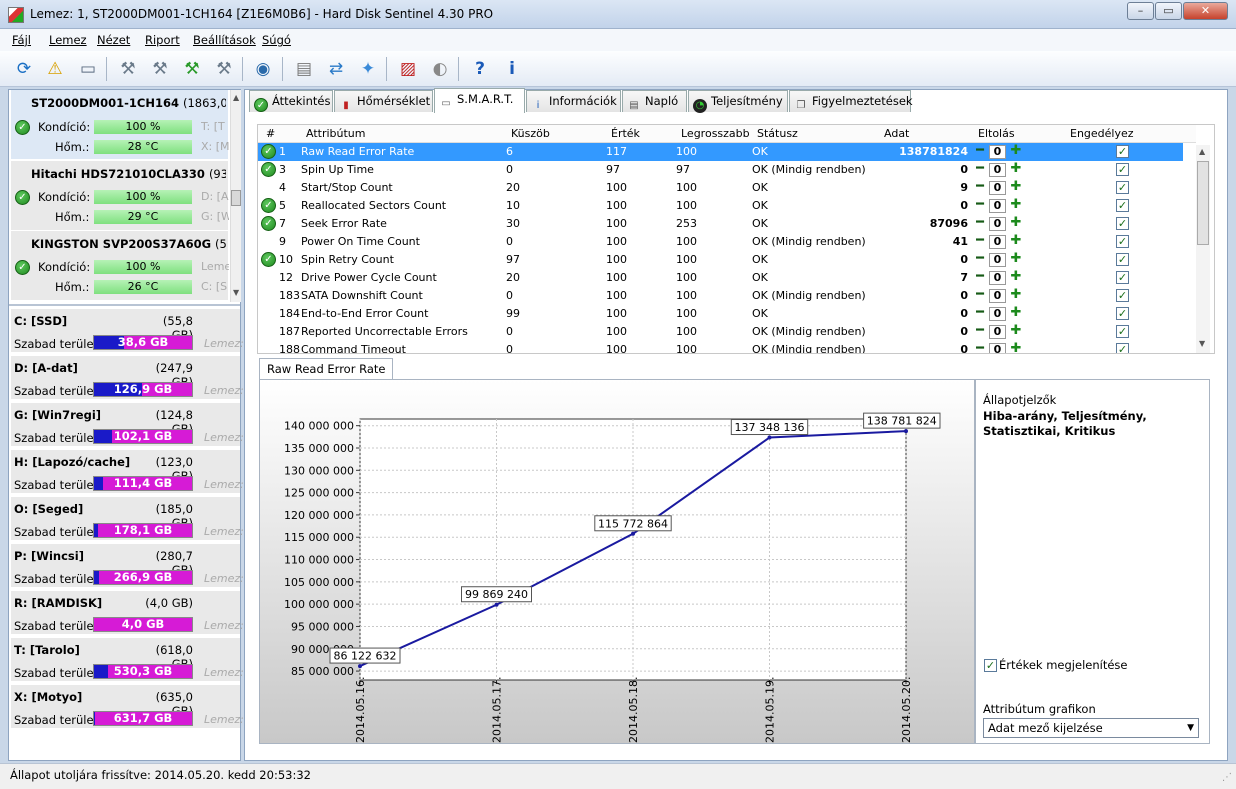  What do you see at coordinates (738, 101) in the screenshot?
I see `tab-performance: ◔ Teljesítmény` at bounding box center [738, 101].